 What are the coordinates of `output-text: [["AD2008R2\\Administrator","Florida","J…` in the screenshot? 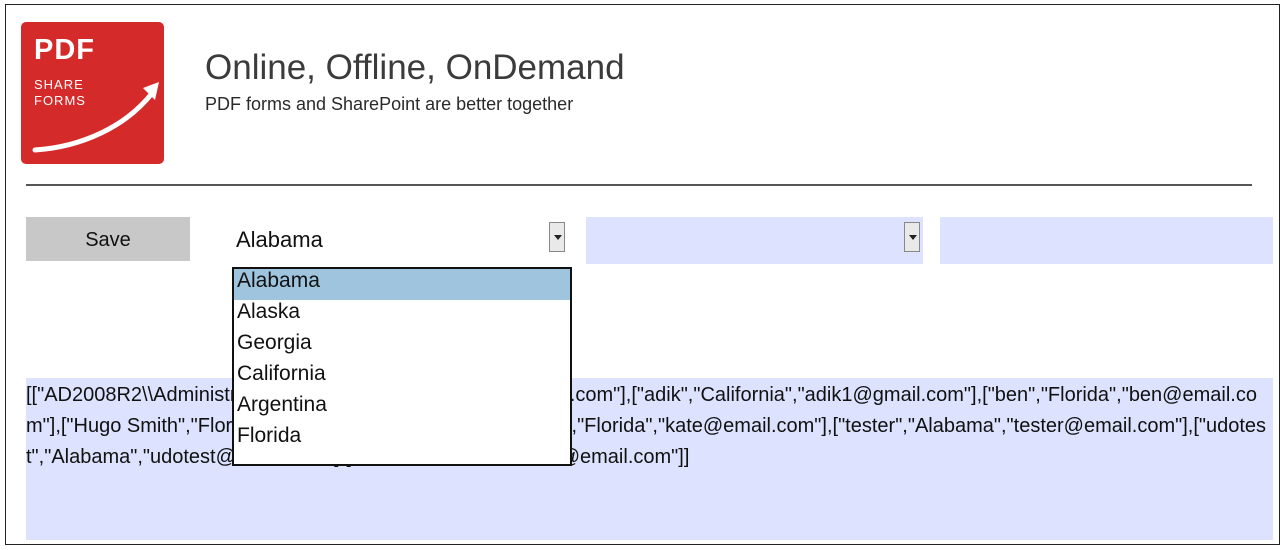 It's located at (646, 426).